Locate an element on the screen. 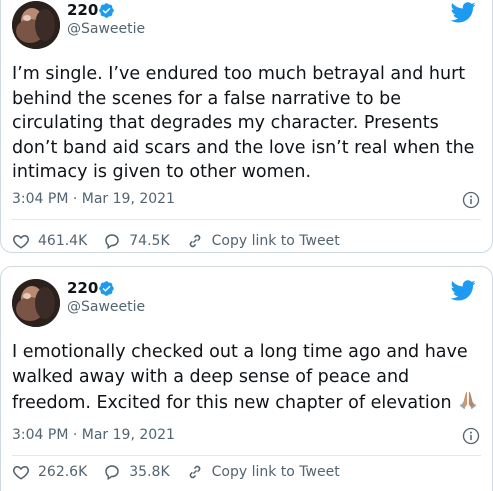 The image size is (493, 491). reply-button: 74.5K is located at coordinates (136, 241).